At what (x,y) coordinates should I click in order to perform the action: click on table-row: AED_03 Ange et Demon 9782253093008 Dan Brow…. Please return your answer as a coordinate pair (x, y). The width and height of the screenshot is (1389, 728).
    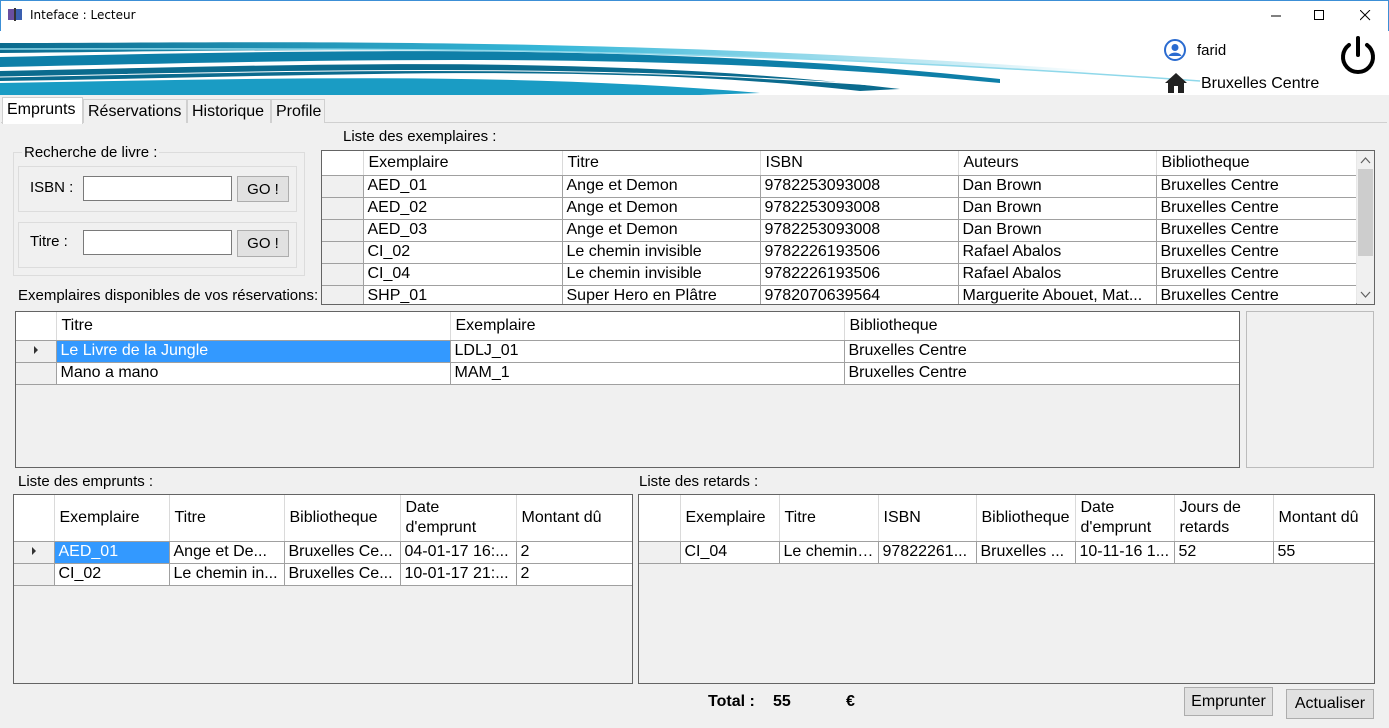
    Looking at the image, I should click on (839, 230).